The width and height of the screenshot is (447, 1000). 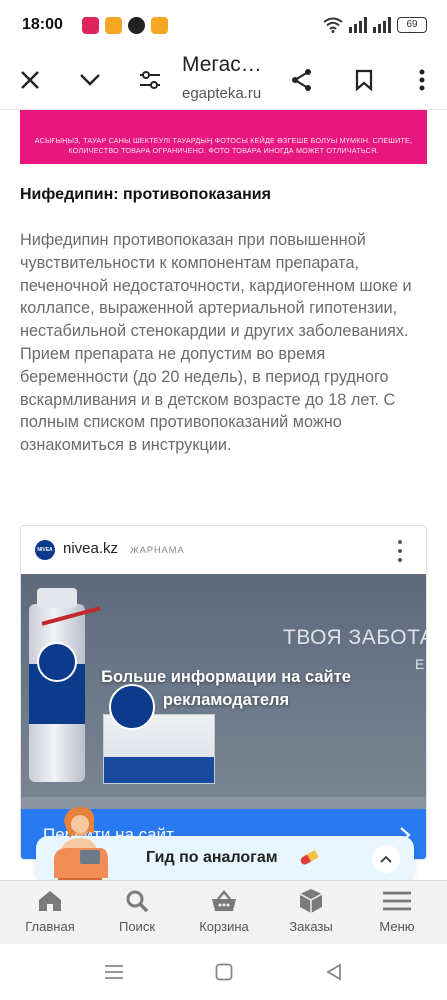 What do you see at coordinates (311, 901) in the screenshot?
I see `box-icon` at bounding box center [311, 901].